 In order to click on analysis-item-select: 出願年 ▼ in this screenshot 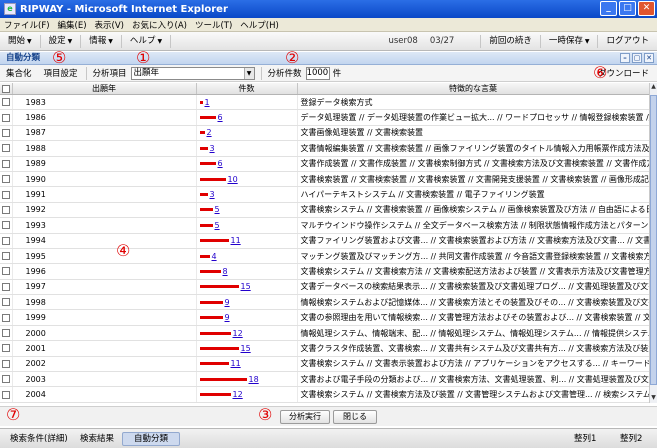, I will do `click(192, 73)`.